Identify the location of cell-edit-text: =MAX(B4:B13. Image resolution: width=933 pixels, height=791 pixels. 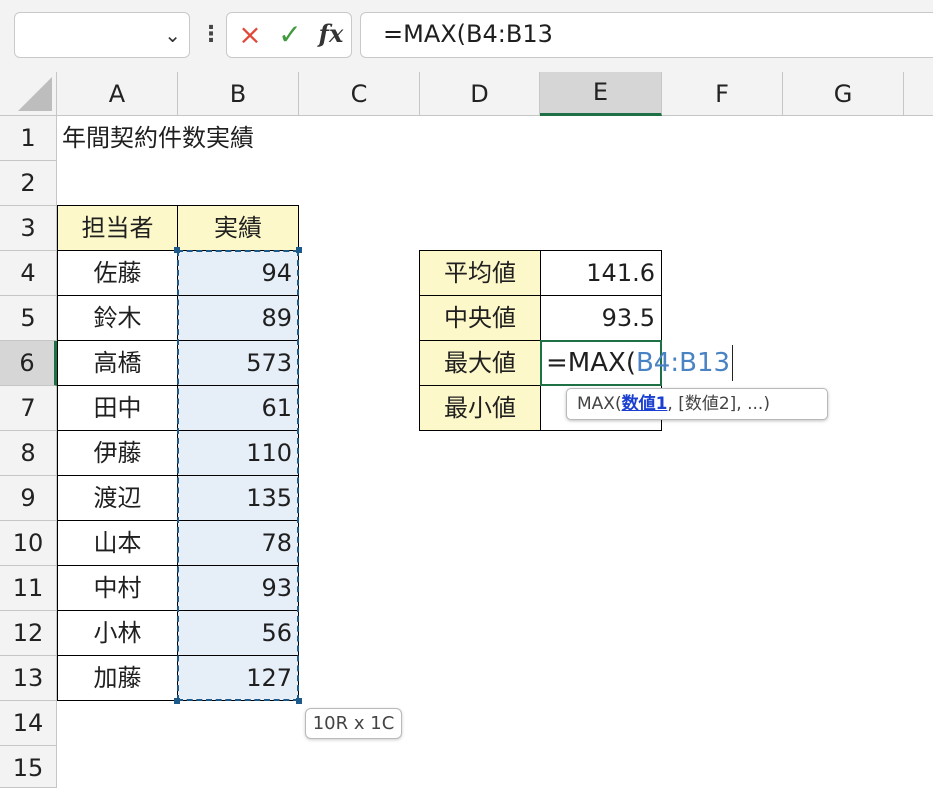
(638, 363).